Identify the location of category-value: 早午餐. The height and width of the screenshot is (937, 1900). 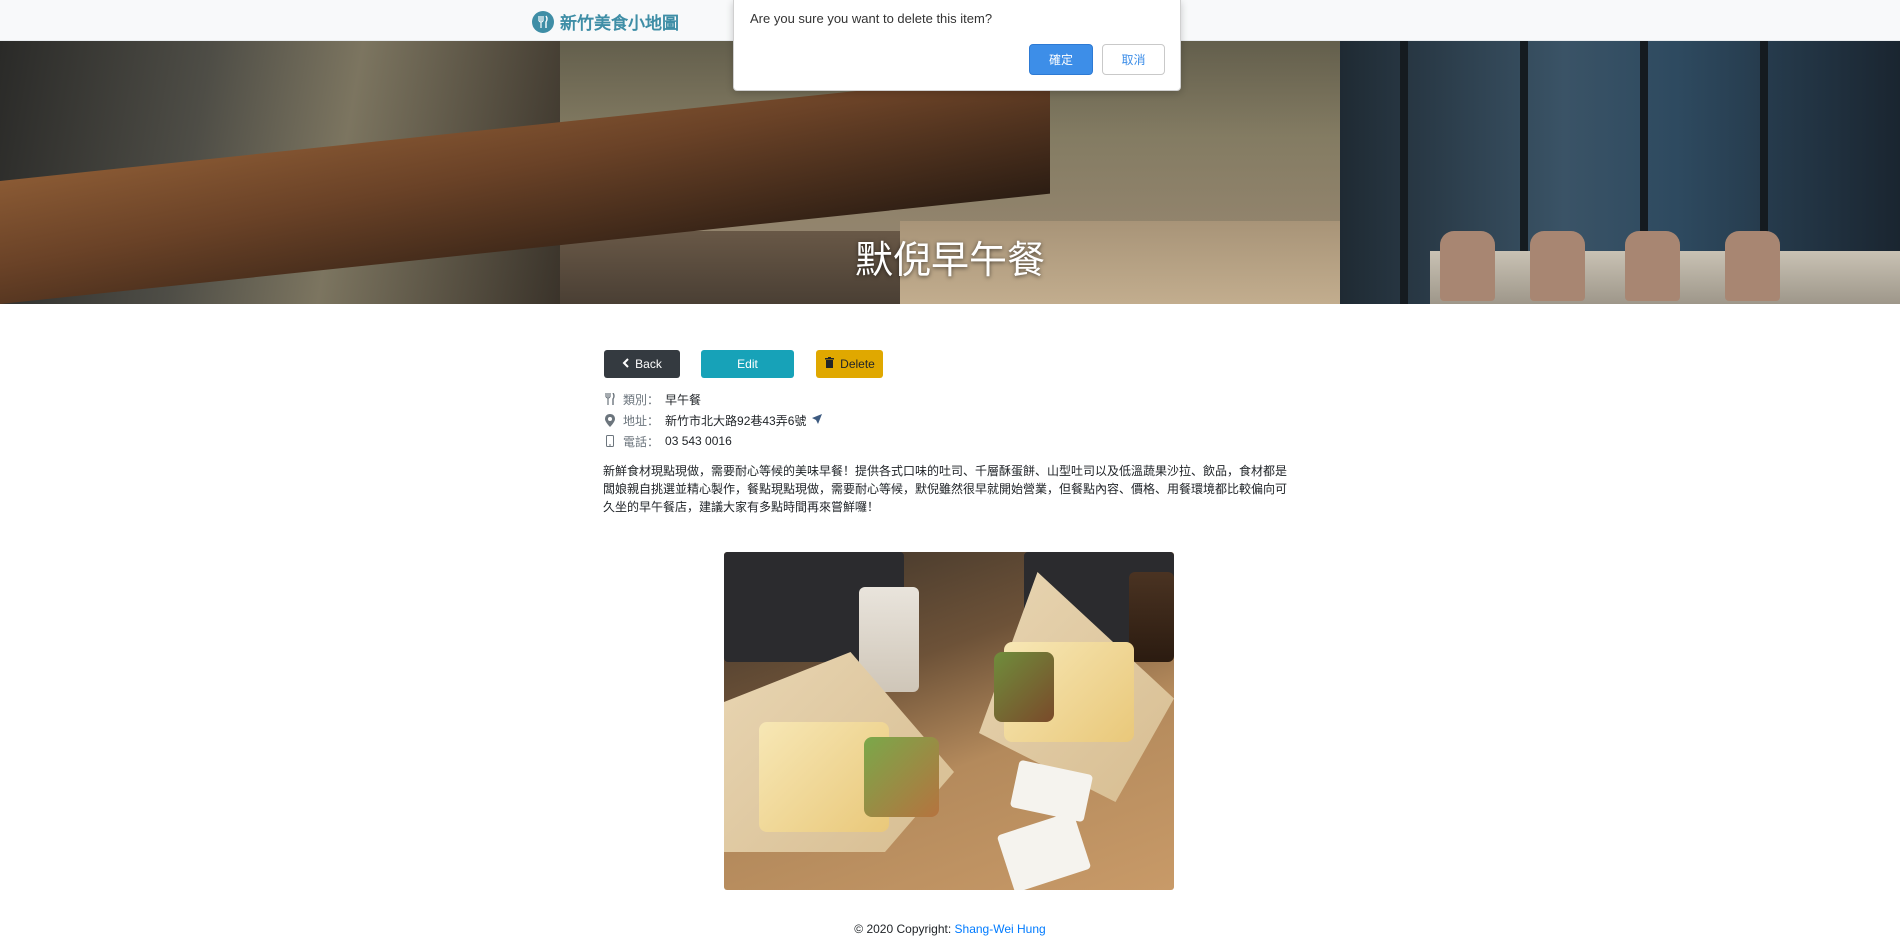
(683, 399).